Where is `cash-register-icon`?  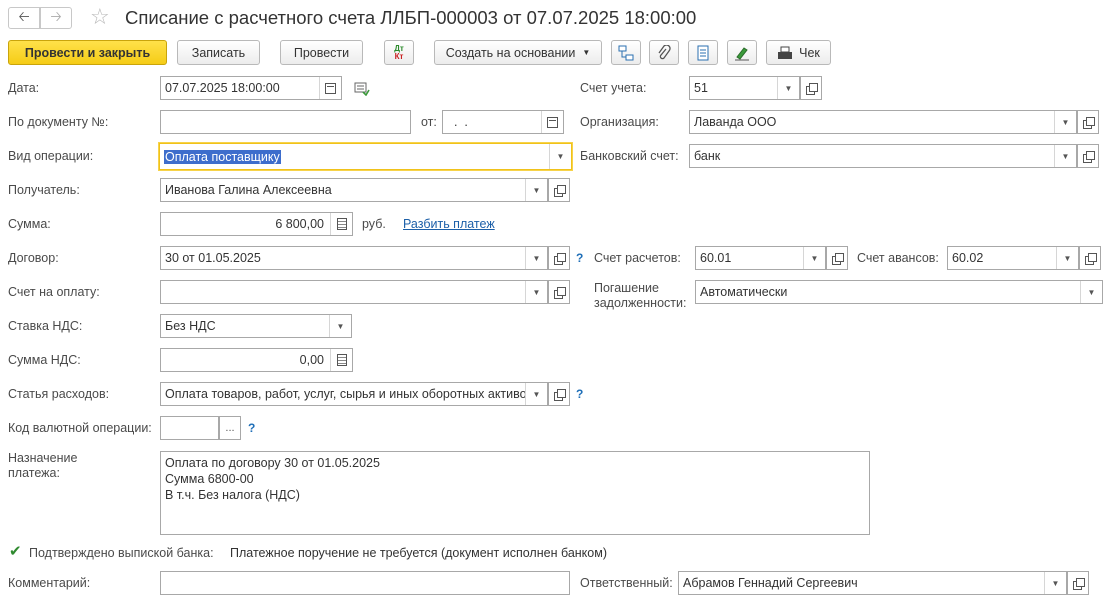
cash-register-icon is located at coordinates (785, 52).